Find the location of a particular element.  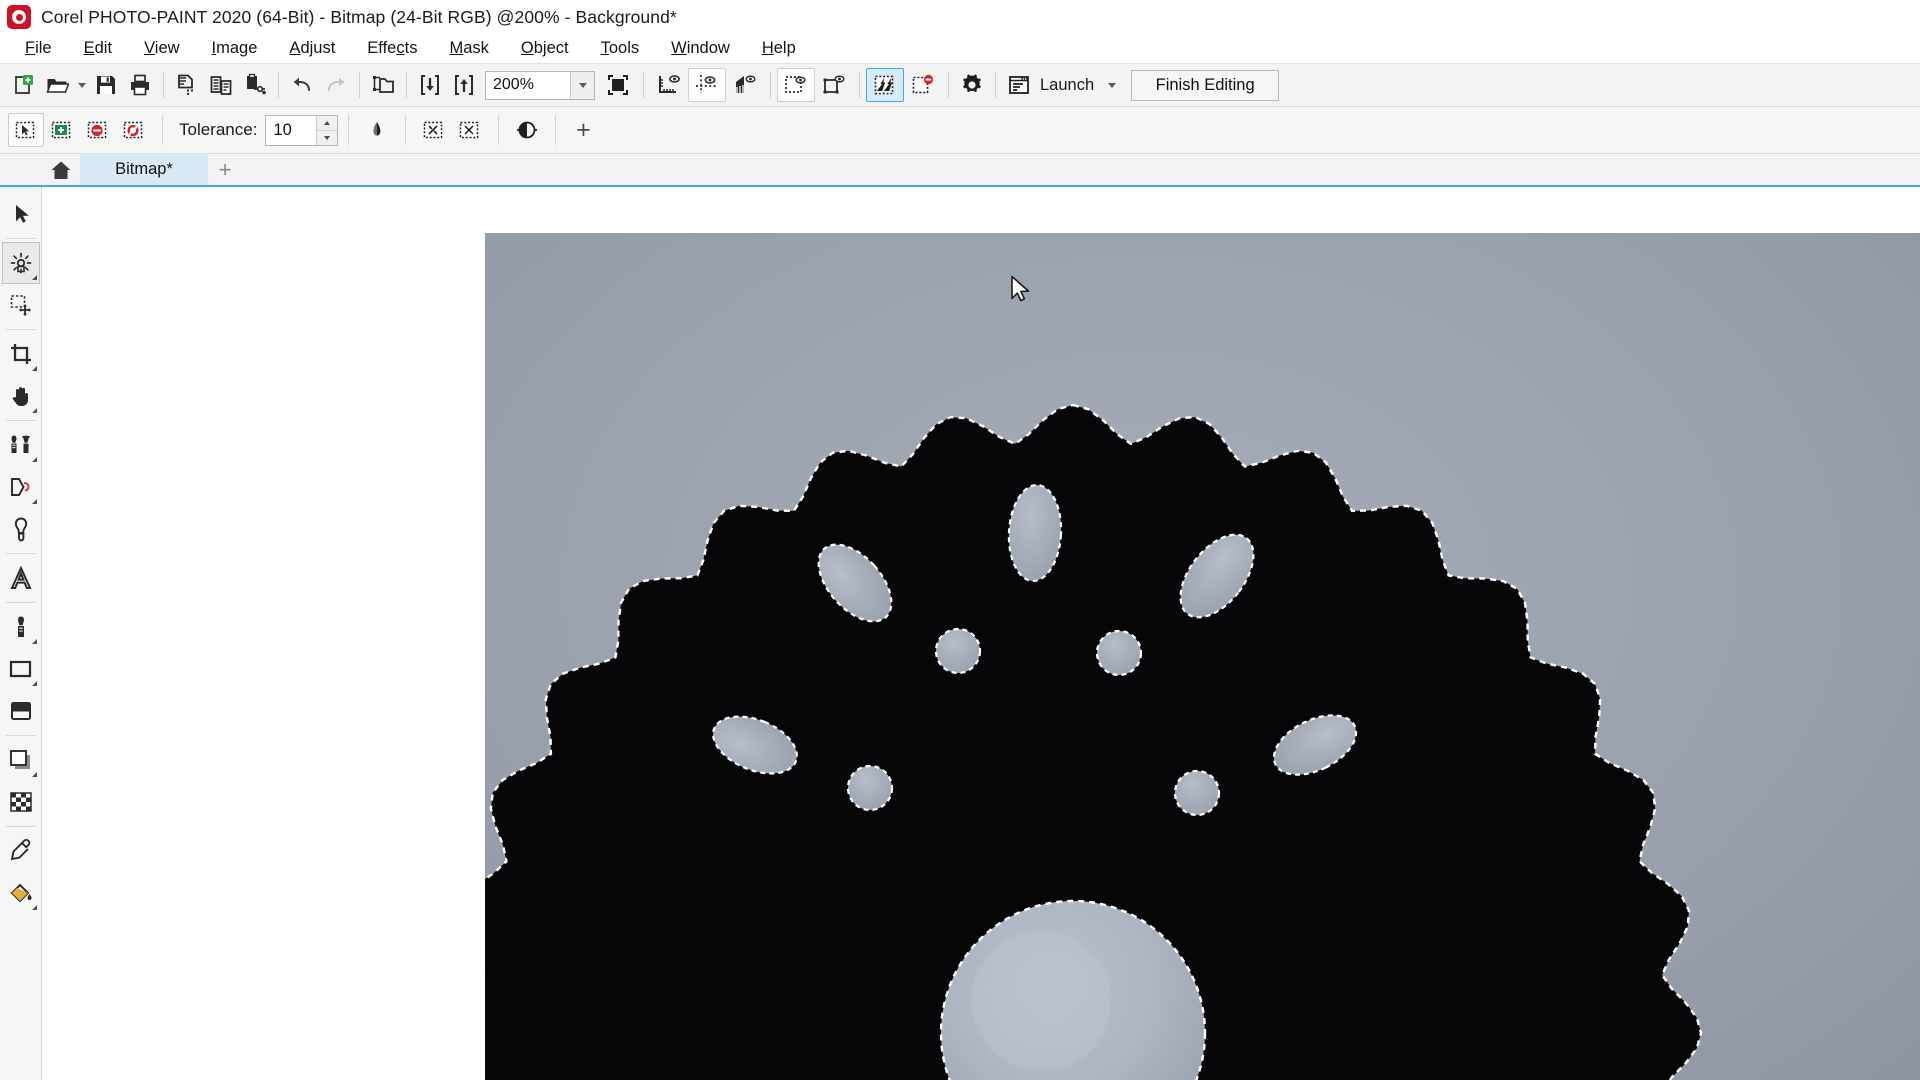

tool-pan is located at coordinates (21, 396).